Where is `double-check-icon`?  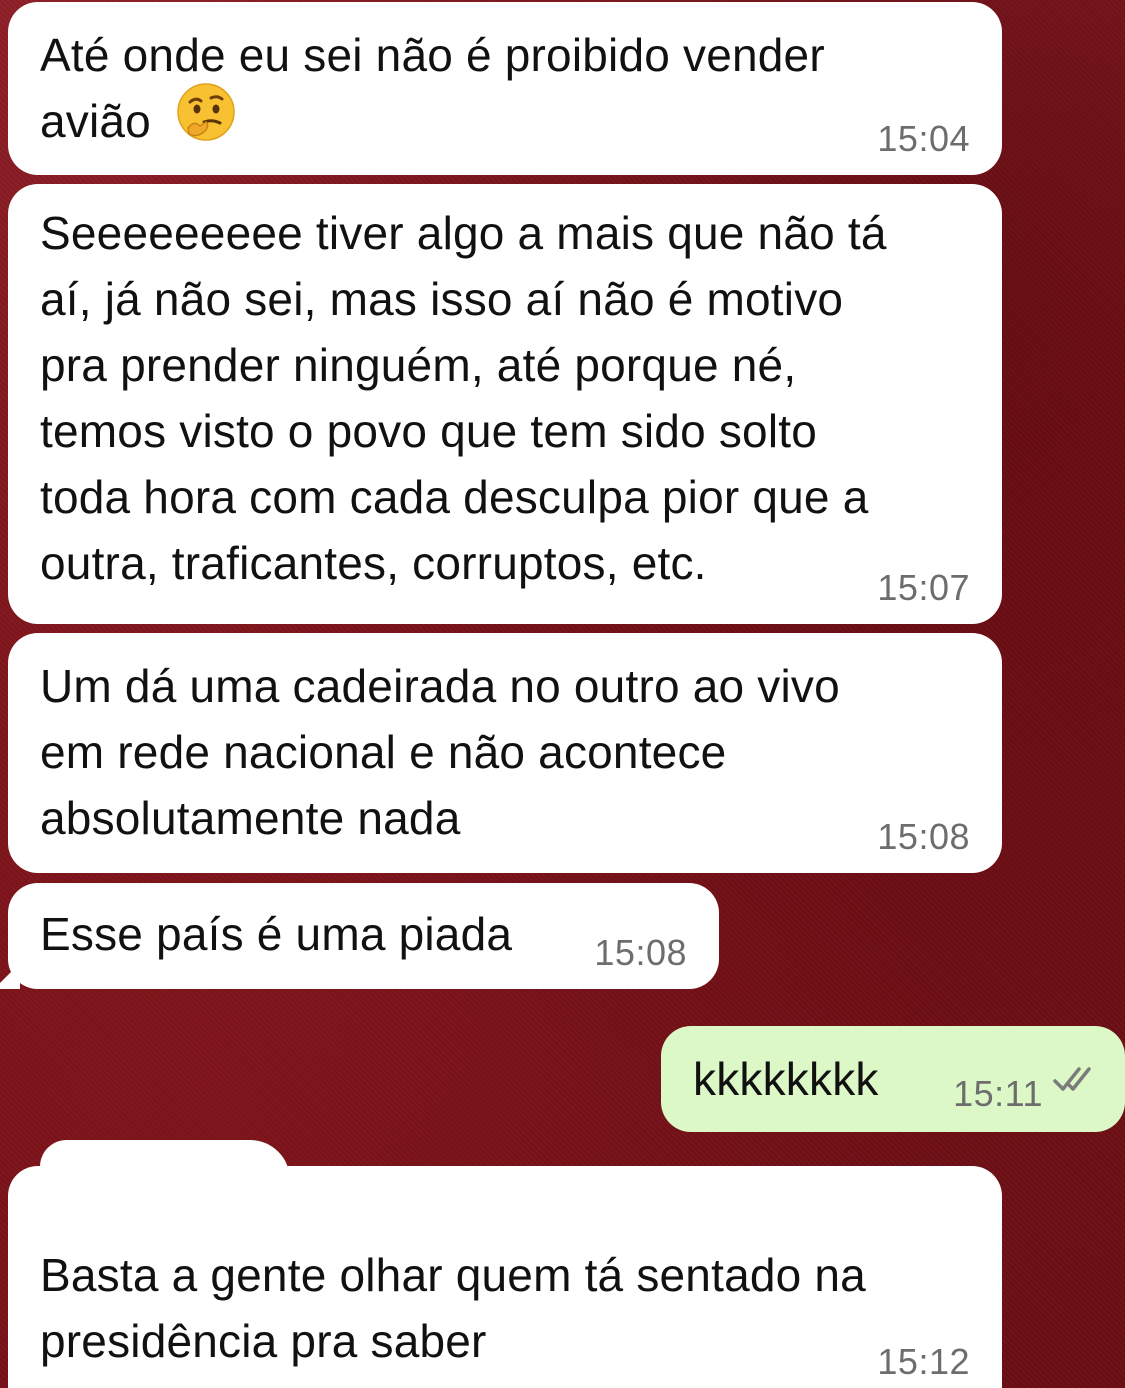 double-check-icon is located at coordinates (1075, 1079).